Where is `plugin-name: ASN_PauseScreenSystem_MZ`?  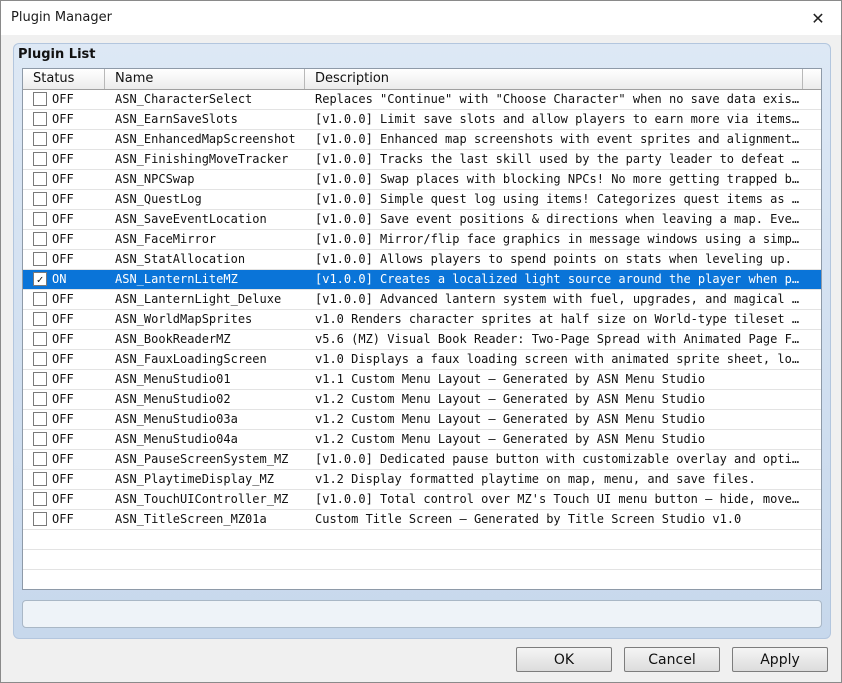 plugin-name: ASN_PauseScreenSystem_MZ is located at coordinates (202, 459).